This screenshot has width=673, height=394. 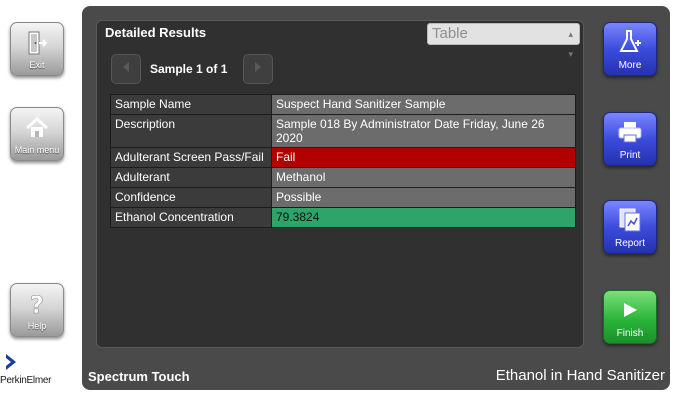 What do you see at coordinates (191, 217) in the screenshot?
I see `row-key: Ethanol Concentration` at bounding box center [191, 217].